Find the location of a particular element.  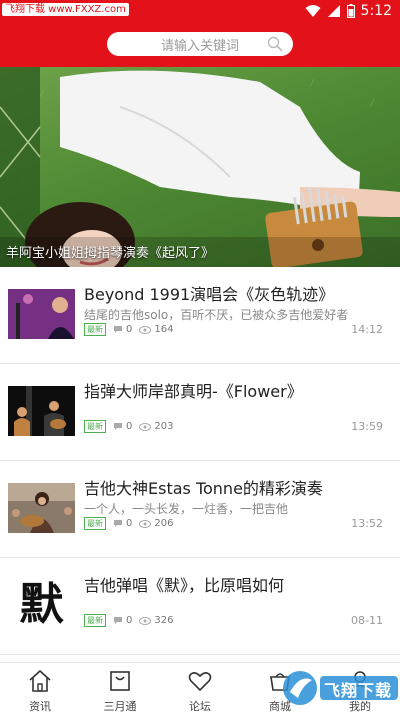

article-desc: 结尾的吉他solo，百听不厌，已被众多吉他爱好者 is located at coordinates (216, 315).